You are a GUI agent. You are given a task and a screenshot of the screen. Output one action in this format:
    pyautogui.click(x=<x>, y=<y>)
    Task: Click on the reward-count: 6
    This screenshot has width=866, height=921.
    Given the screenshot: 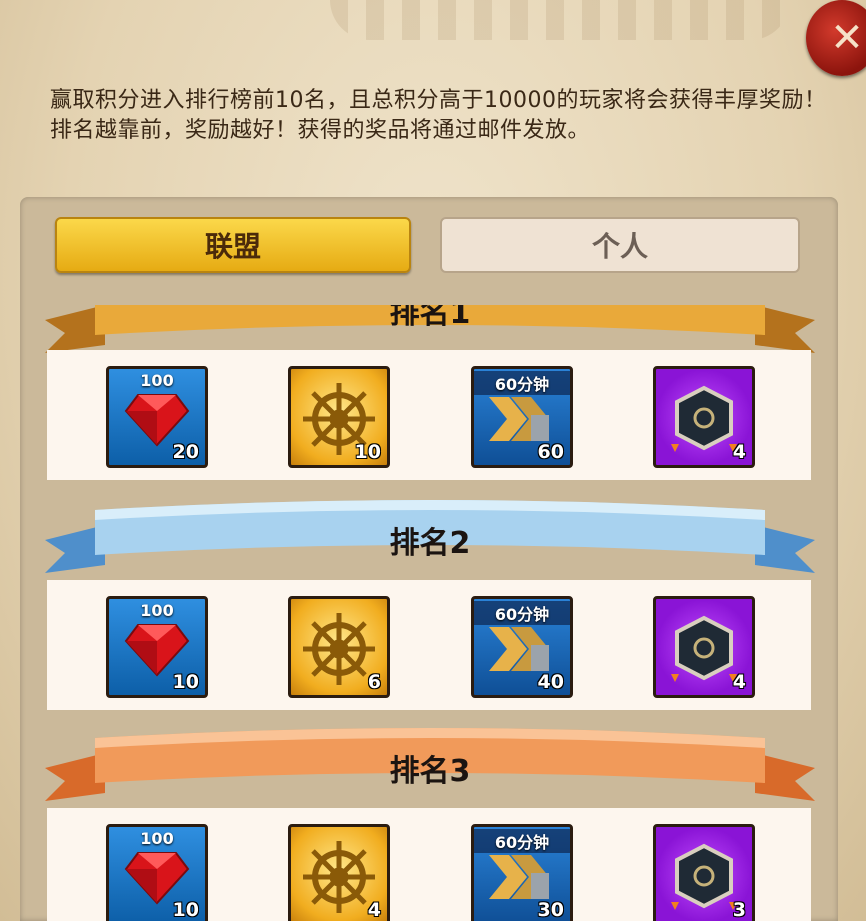 What is the action you would take?
    pyautogui.click(x=374, y=682)
    